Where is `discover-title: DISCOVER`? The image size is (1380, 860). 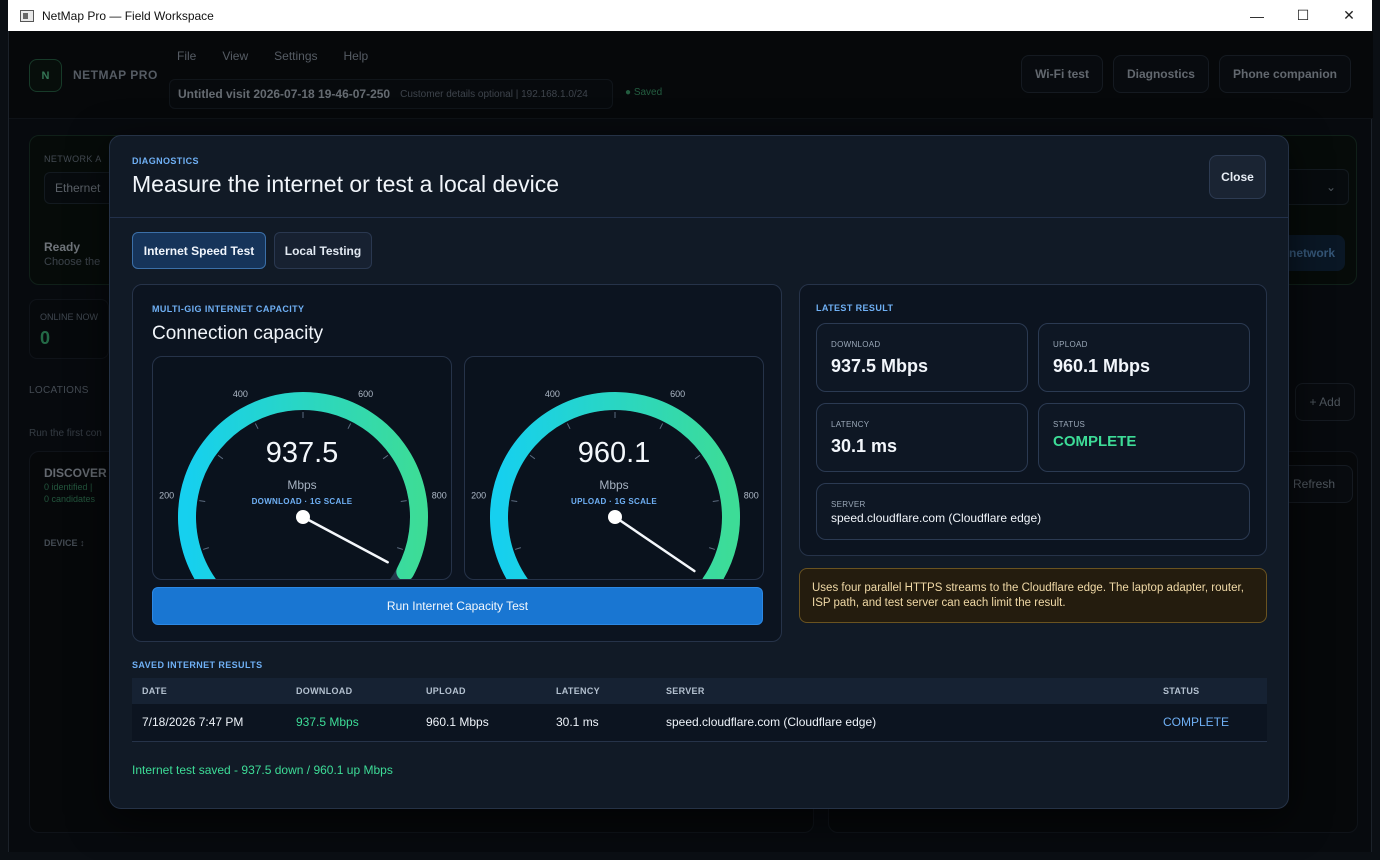 discover-title: DISCOVER is located at coordinates (75, 473).